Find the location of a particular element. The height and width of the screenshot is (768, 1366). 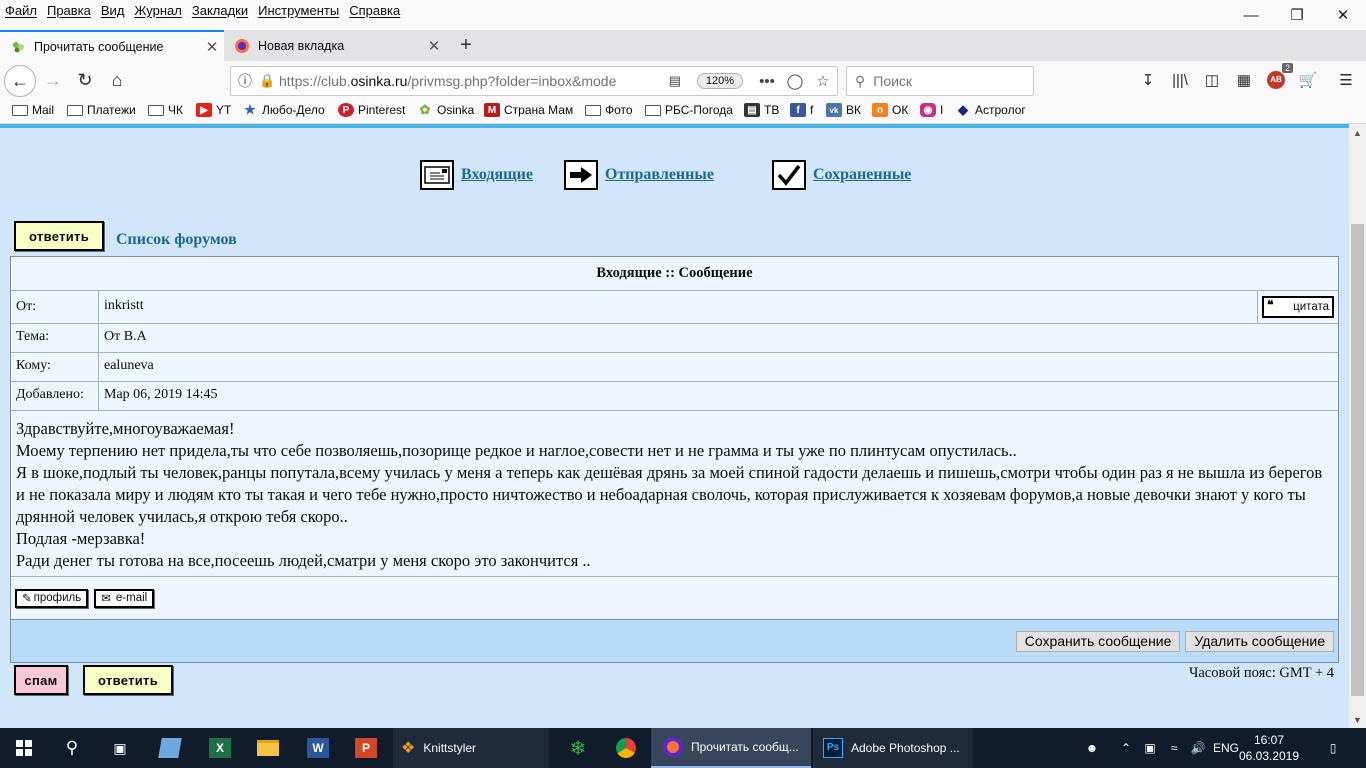

bookmark-yt: ▶ YT is located at coordinates (213, 110).